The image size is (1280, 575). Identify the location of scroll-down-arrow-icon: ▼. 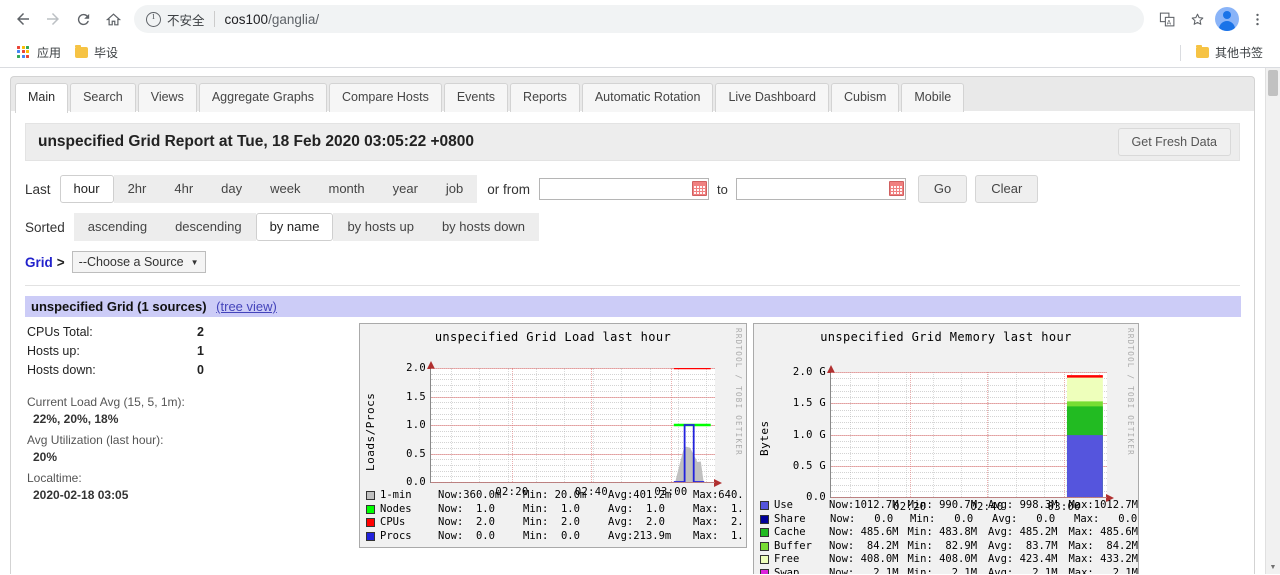
(1273, 567).